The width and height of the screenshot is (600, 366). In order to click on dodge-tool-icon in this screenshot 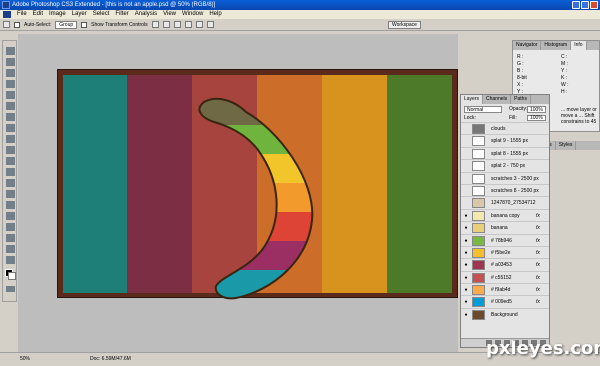, I will do `click(10, 194)`.